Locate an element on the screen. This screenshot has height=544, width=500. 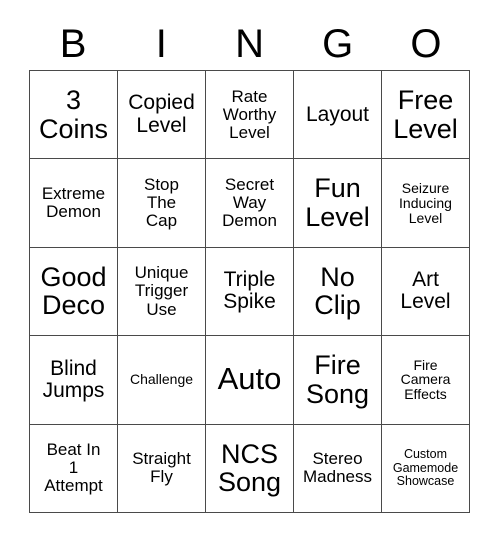
bingo-cell: Copied Level is located at coordinates (162, 115).